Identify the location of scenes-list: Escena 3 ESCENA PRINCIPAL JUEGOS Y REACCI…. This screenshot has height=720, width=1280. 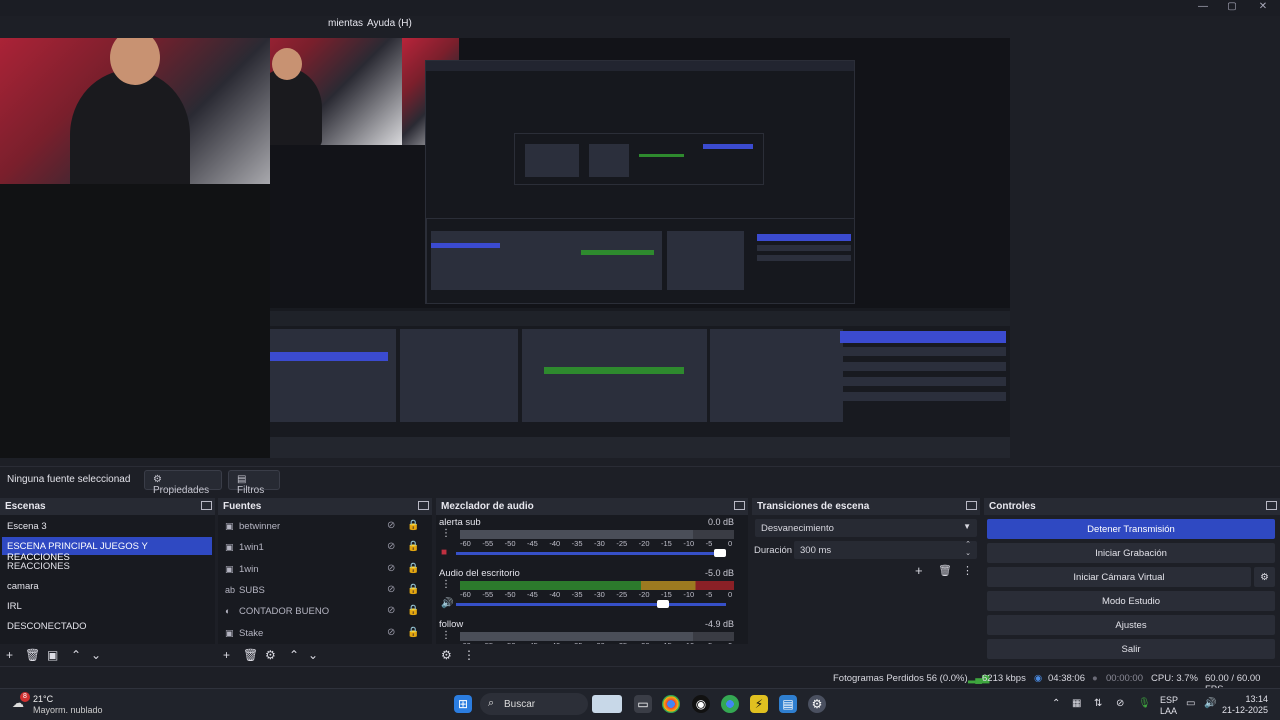
(107, 579).